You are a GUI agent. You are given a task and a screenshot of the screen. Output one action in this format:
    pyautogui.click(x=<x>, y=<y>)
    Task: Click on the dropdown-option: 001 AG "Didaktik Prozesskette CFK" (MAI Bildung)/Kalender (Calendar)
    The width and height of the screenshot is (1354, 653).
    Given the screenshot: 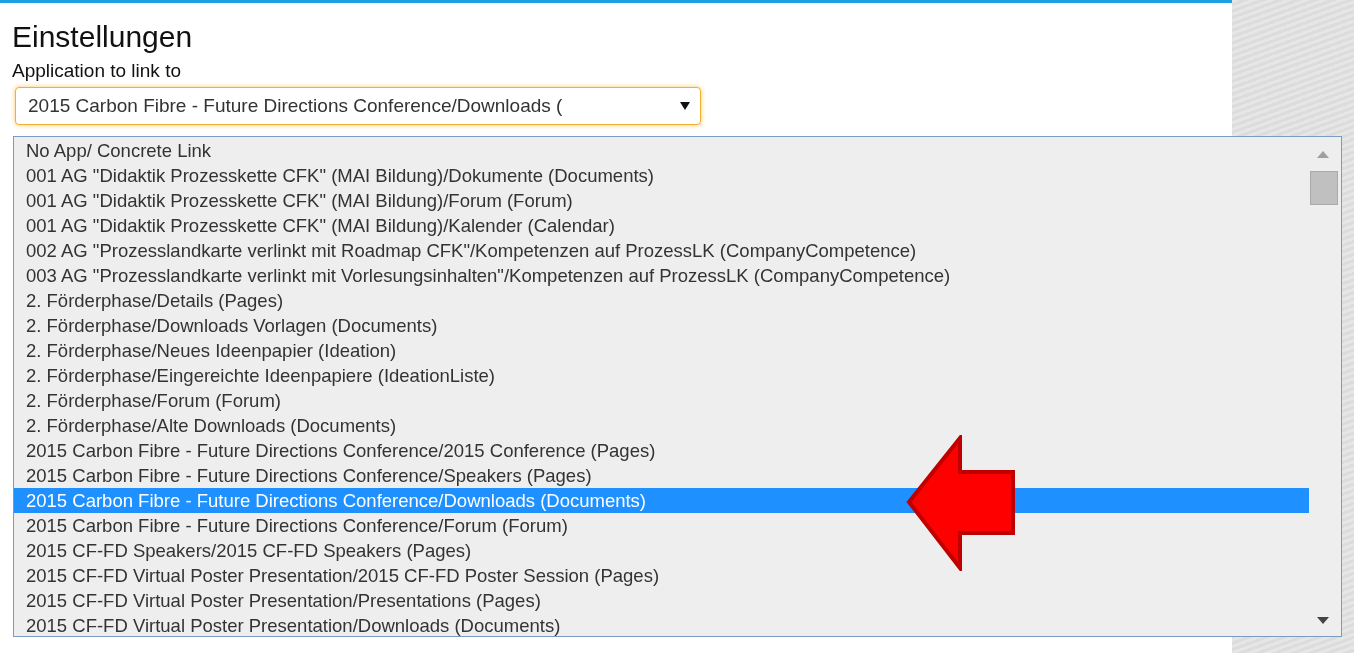 What is the action you would take?
    pyautogui.click(x=661, y=225)
    